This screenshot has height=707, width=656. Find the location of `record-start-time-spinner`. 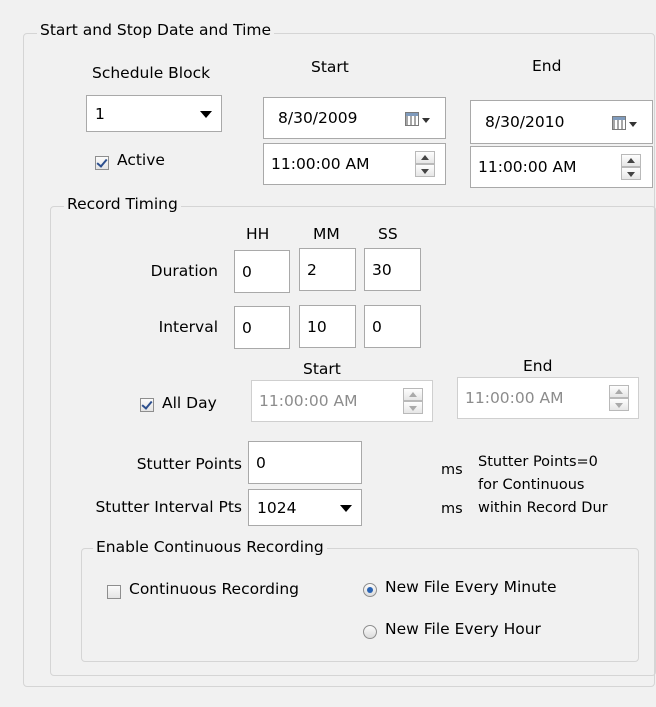

record-start-time-spinner is located at coordinates (413, 401).